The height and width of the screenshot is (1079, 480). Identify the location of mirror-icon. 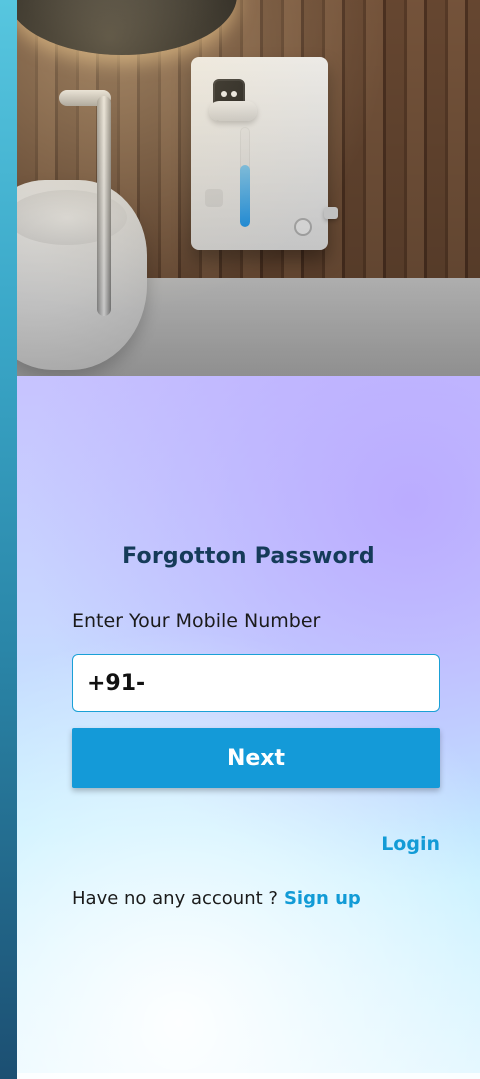
(127, 27).